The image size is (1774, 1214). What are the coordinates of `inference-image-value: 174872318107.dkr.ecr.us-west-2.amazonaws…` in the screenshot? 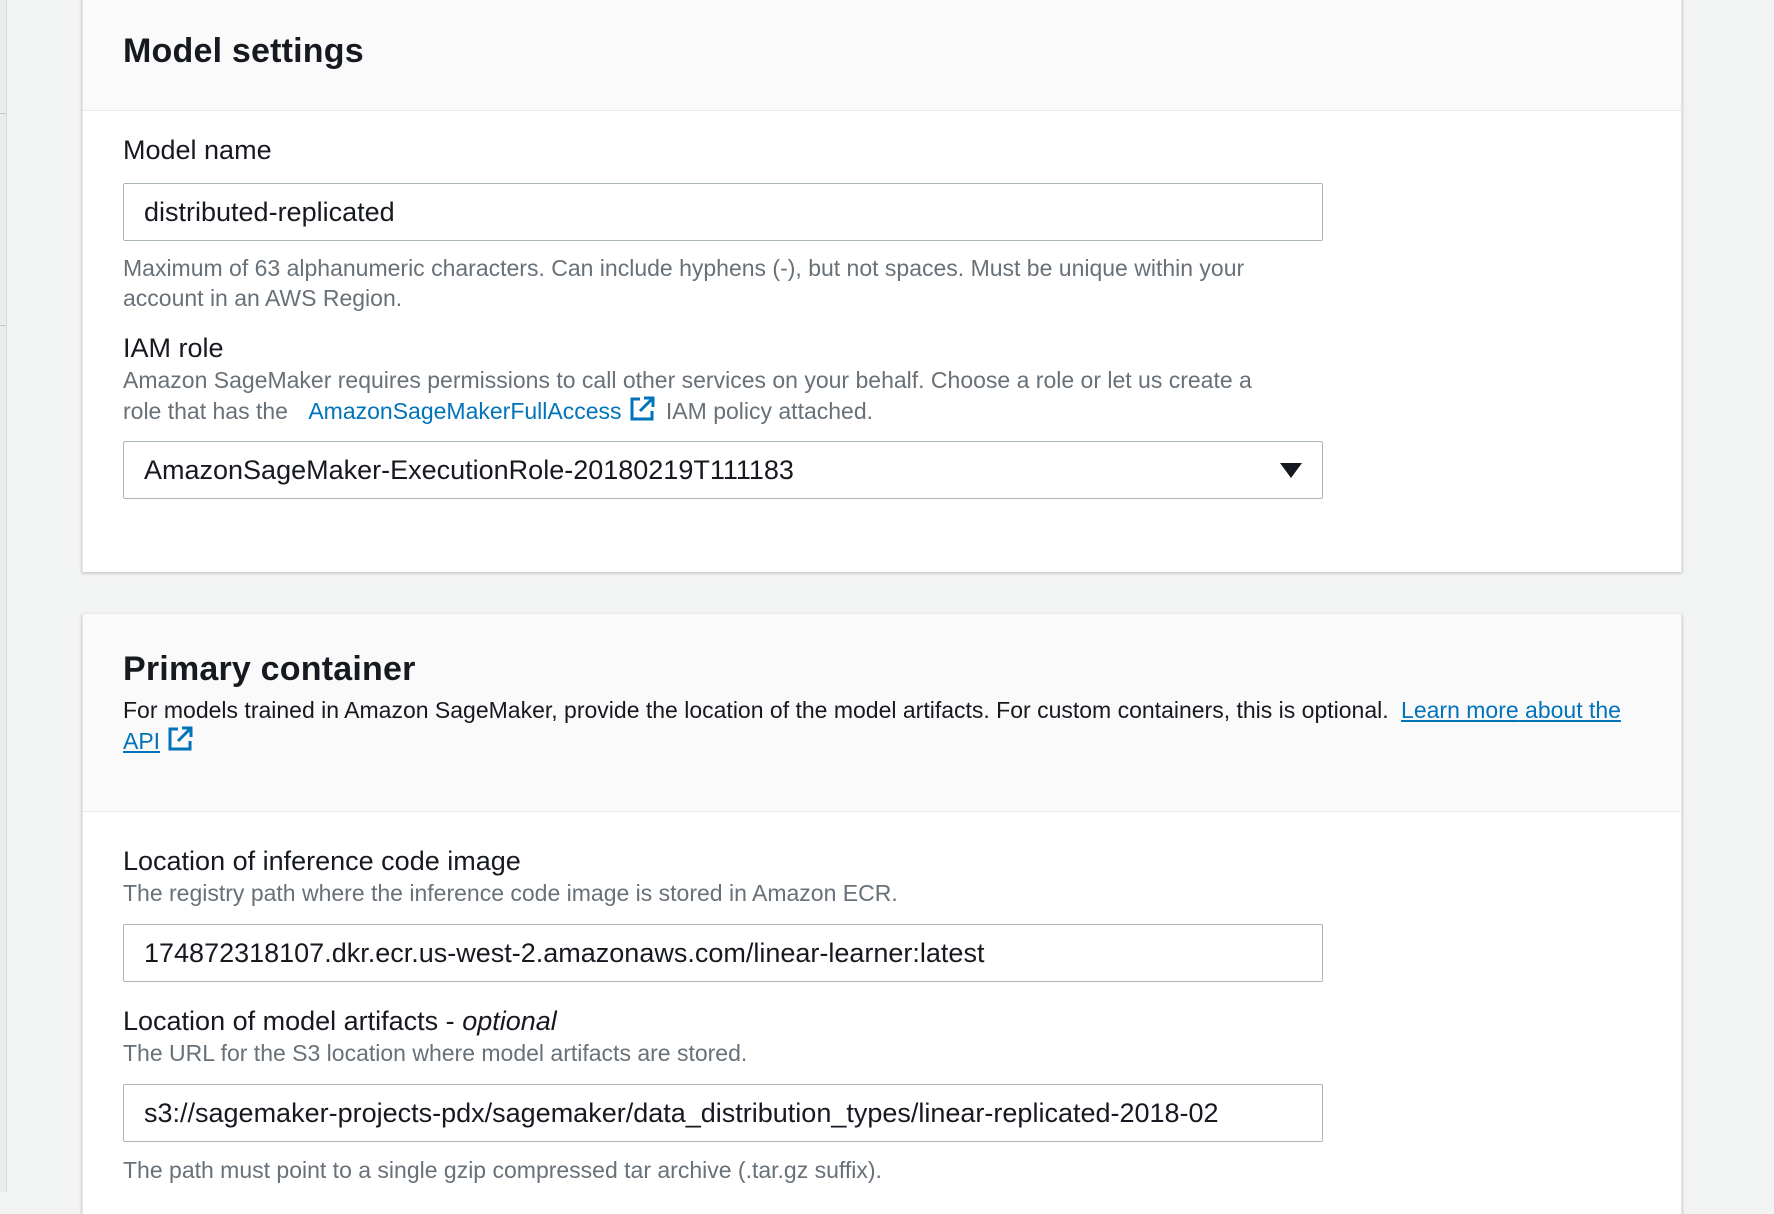 It's located at (564, 952).